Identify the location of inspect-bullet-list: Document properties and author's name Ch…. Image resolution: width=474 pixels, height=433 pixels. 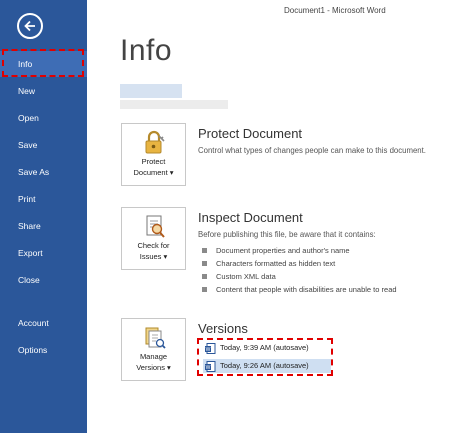
(299, 270).